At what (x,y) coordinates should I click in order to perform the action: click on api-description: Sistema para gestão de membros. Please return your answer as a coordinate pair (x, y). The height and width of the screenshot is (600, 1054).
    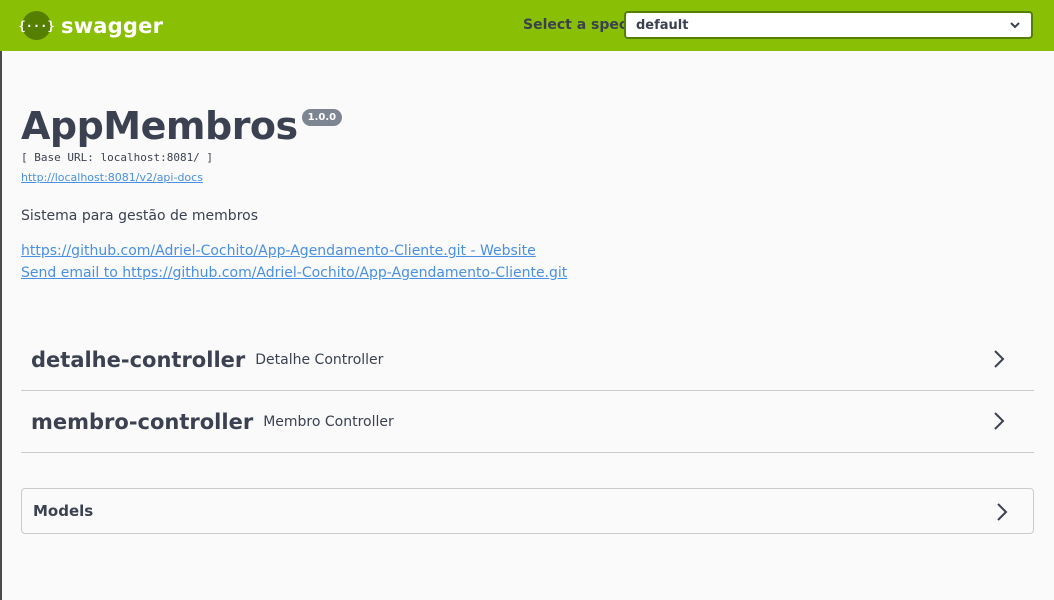
    Looking at the image, I should click on (140, 216).